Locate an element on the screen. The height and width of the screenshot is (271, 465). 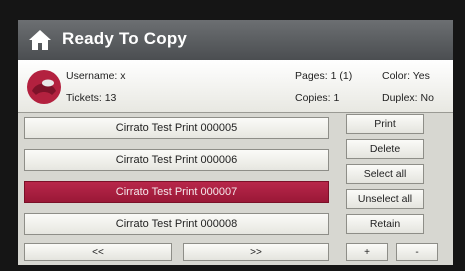
select-all-button: Select all is located at coordinates (385, 174).